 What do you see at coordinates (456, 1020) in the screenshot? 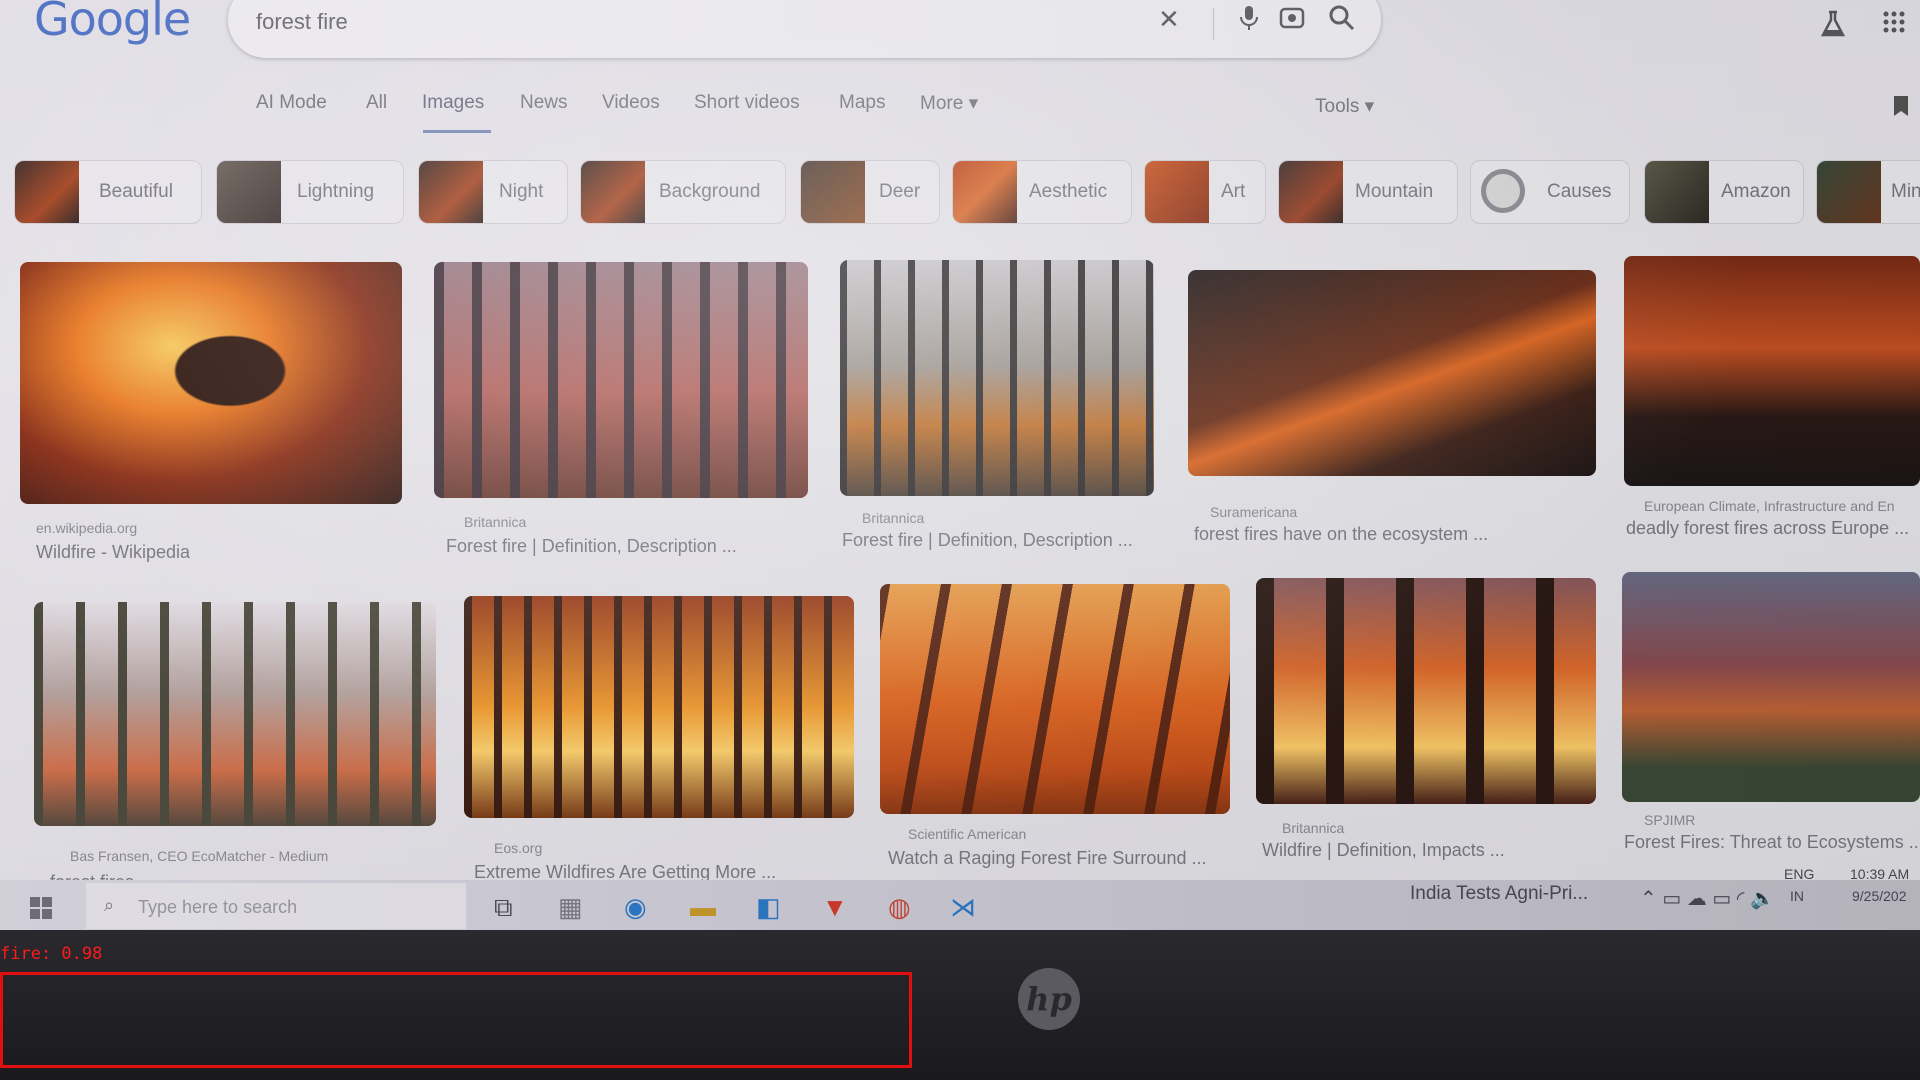
I see `detection-bounding-box` at bounding box center [456, 1020].